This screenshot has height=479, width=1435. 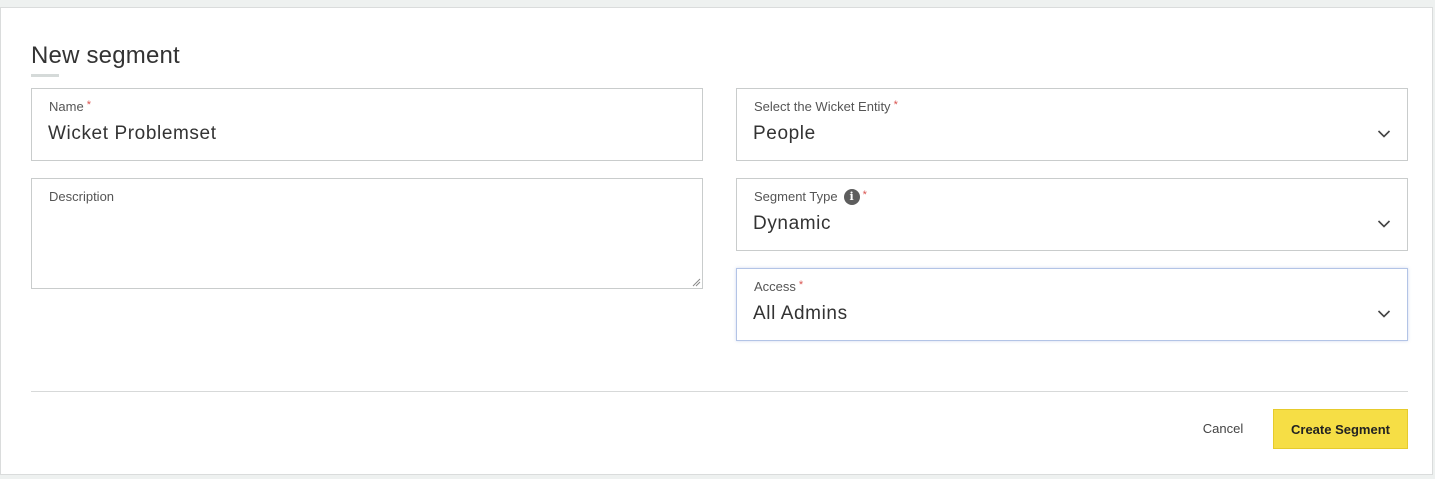 I want to click on title-underline, so click(x=45, y=75).